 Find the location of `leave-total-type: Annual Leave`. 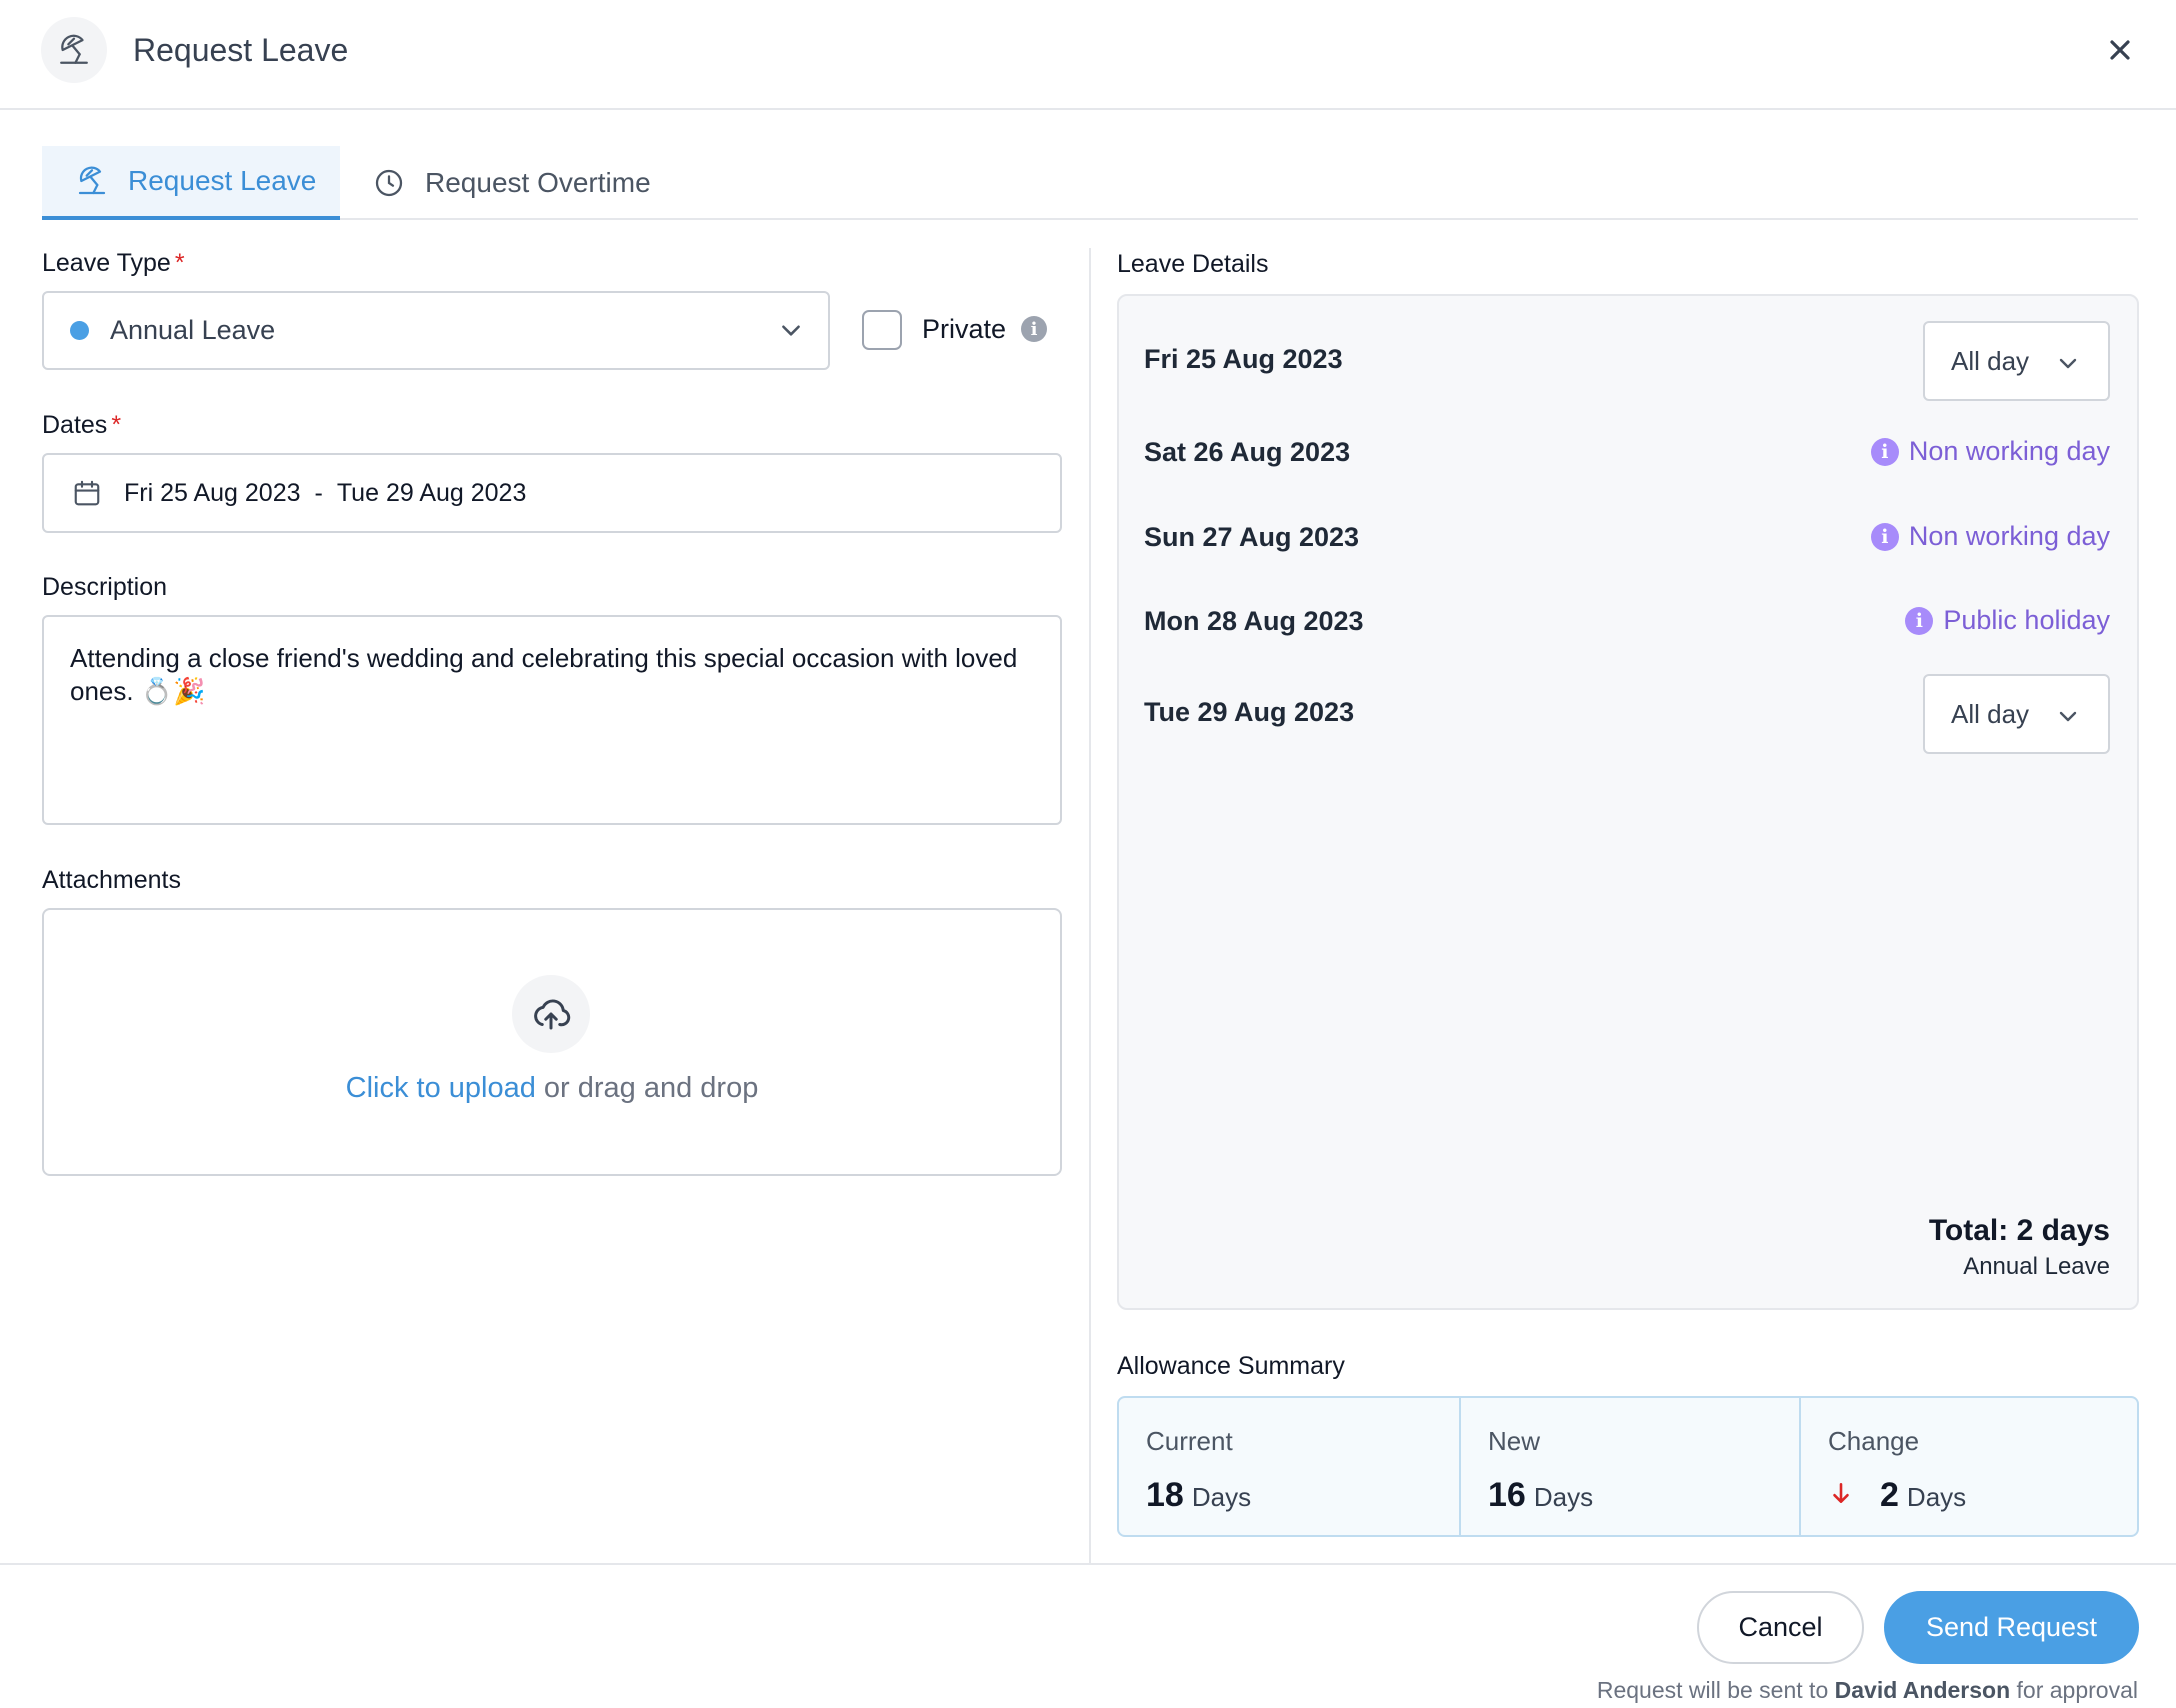

leave-total-type: Annual Leave is located at coordinates (2036, 1266).